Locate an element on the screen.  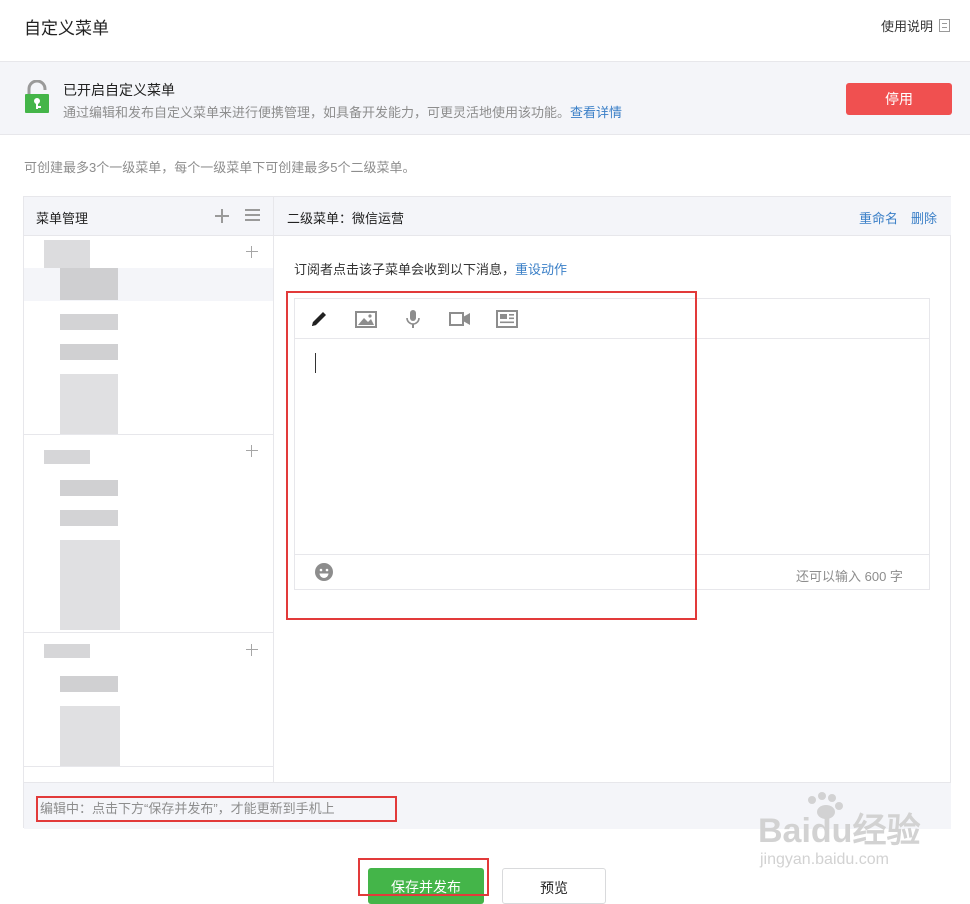
help-label: 使用说明 is located at coordinates (906, 26).